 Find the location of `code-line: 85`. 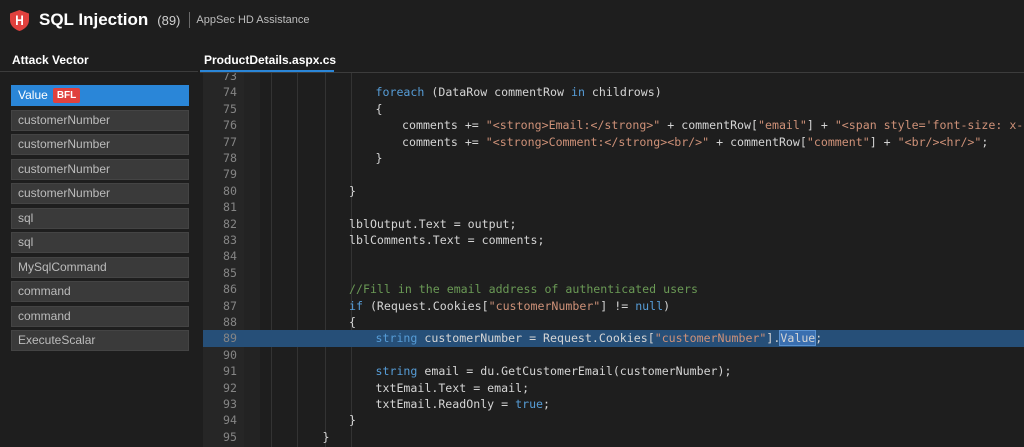

code-line: 85 is located at coordinates (613, 273).